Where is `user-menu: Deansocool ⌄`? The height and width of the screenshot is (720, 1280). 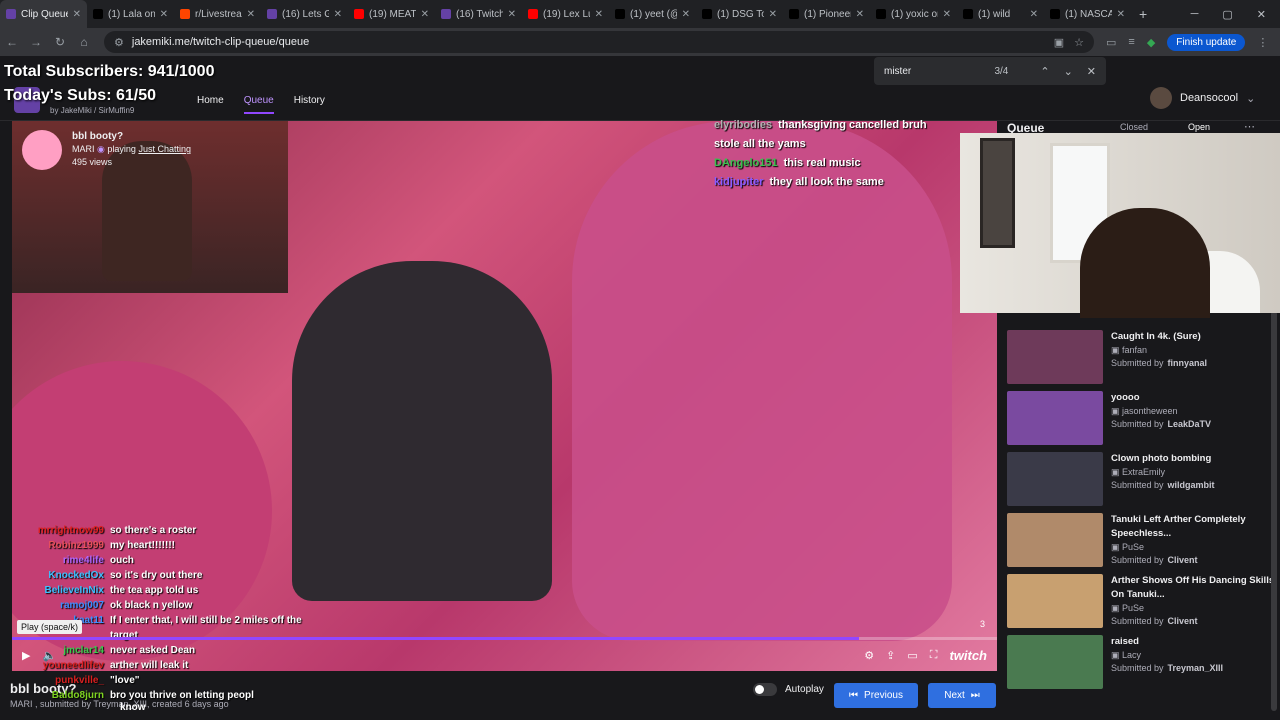 user-menu: Deansocool ⌄ is located at coordinates (1202, 98).